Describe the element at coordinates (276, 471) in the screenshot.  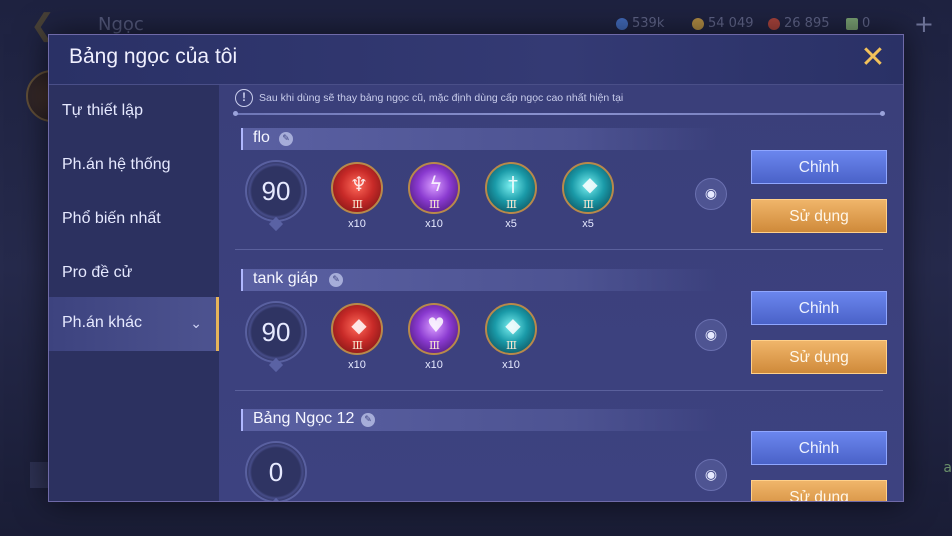
I see `level-badge: 0` at that location.